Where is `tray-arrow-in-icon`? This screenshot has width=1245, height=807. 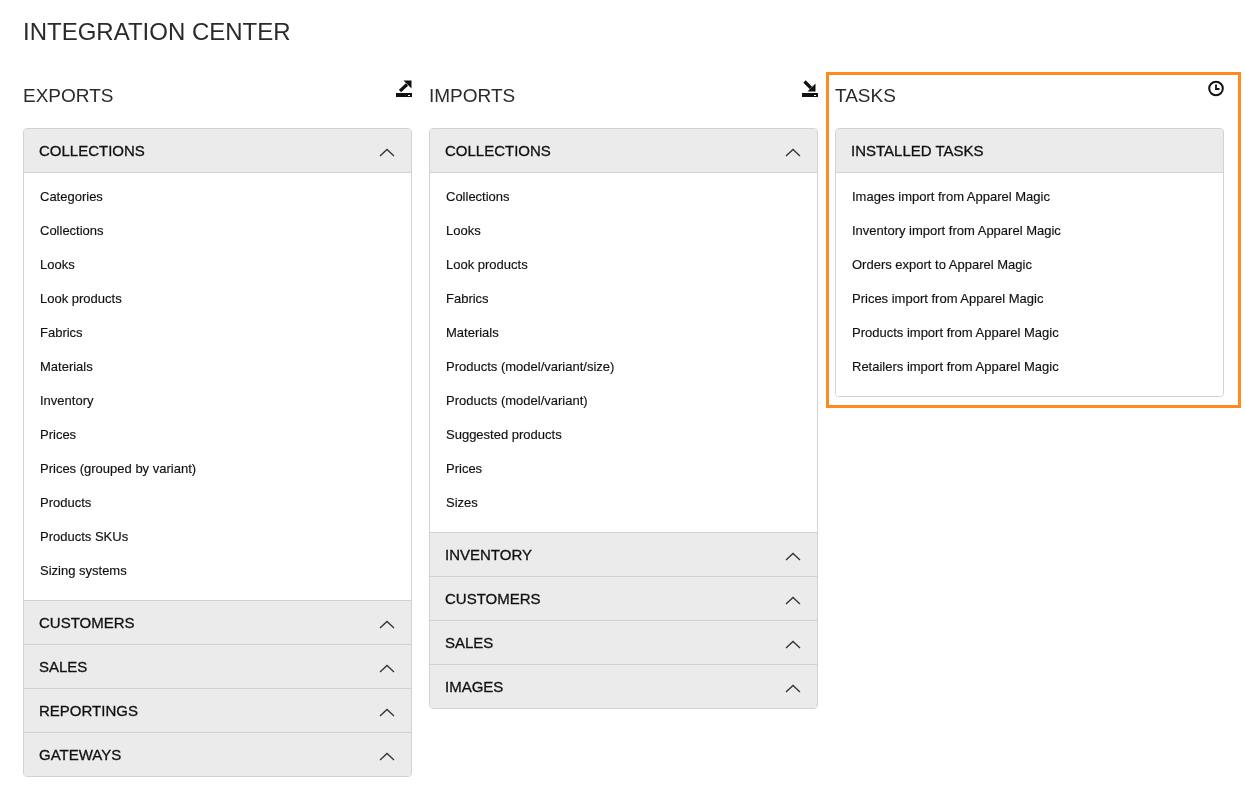 tray-arrow-in-icon is located at coordinates (810, 88).